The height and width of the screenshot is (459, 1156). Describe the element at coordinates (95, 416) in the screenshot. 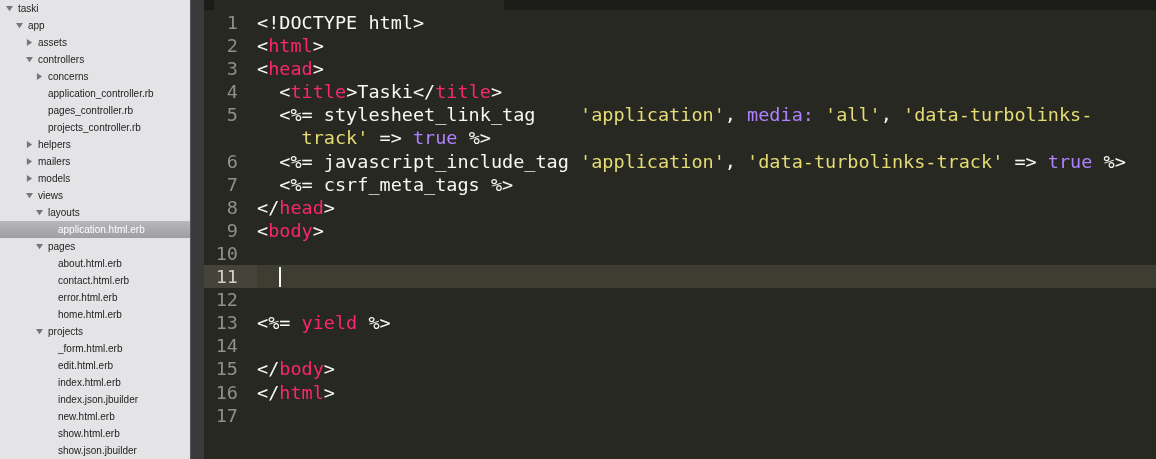

I see `file-item: new.html.erb` at that location.